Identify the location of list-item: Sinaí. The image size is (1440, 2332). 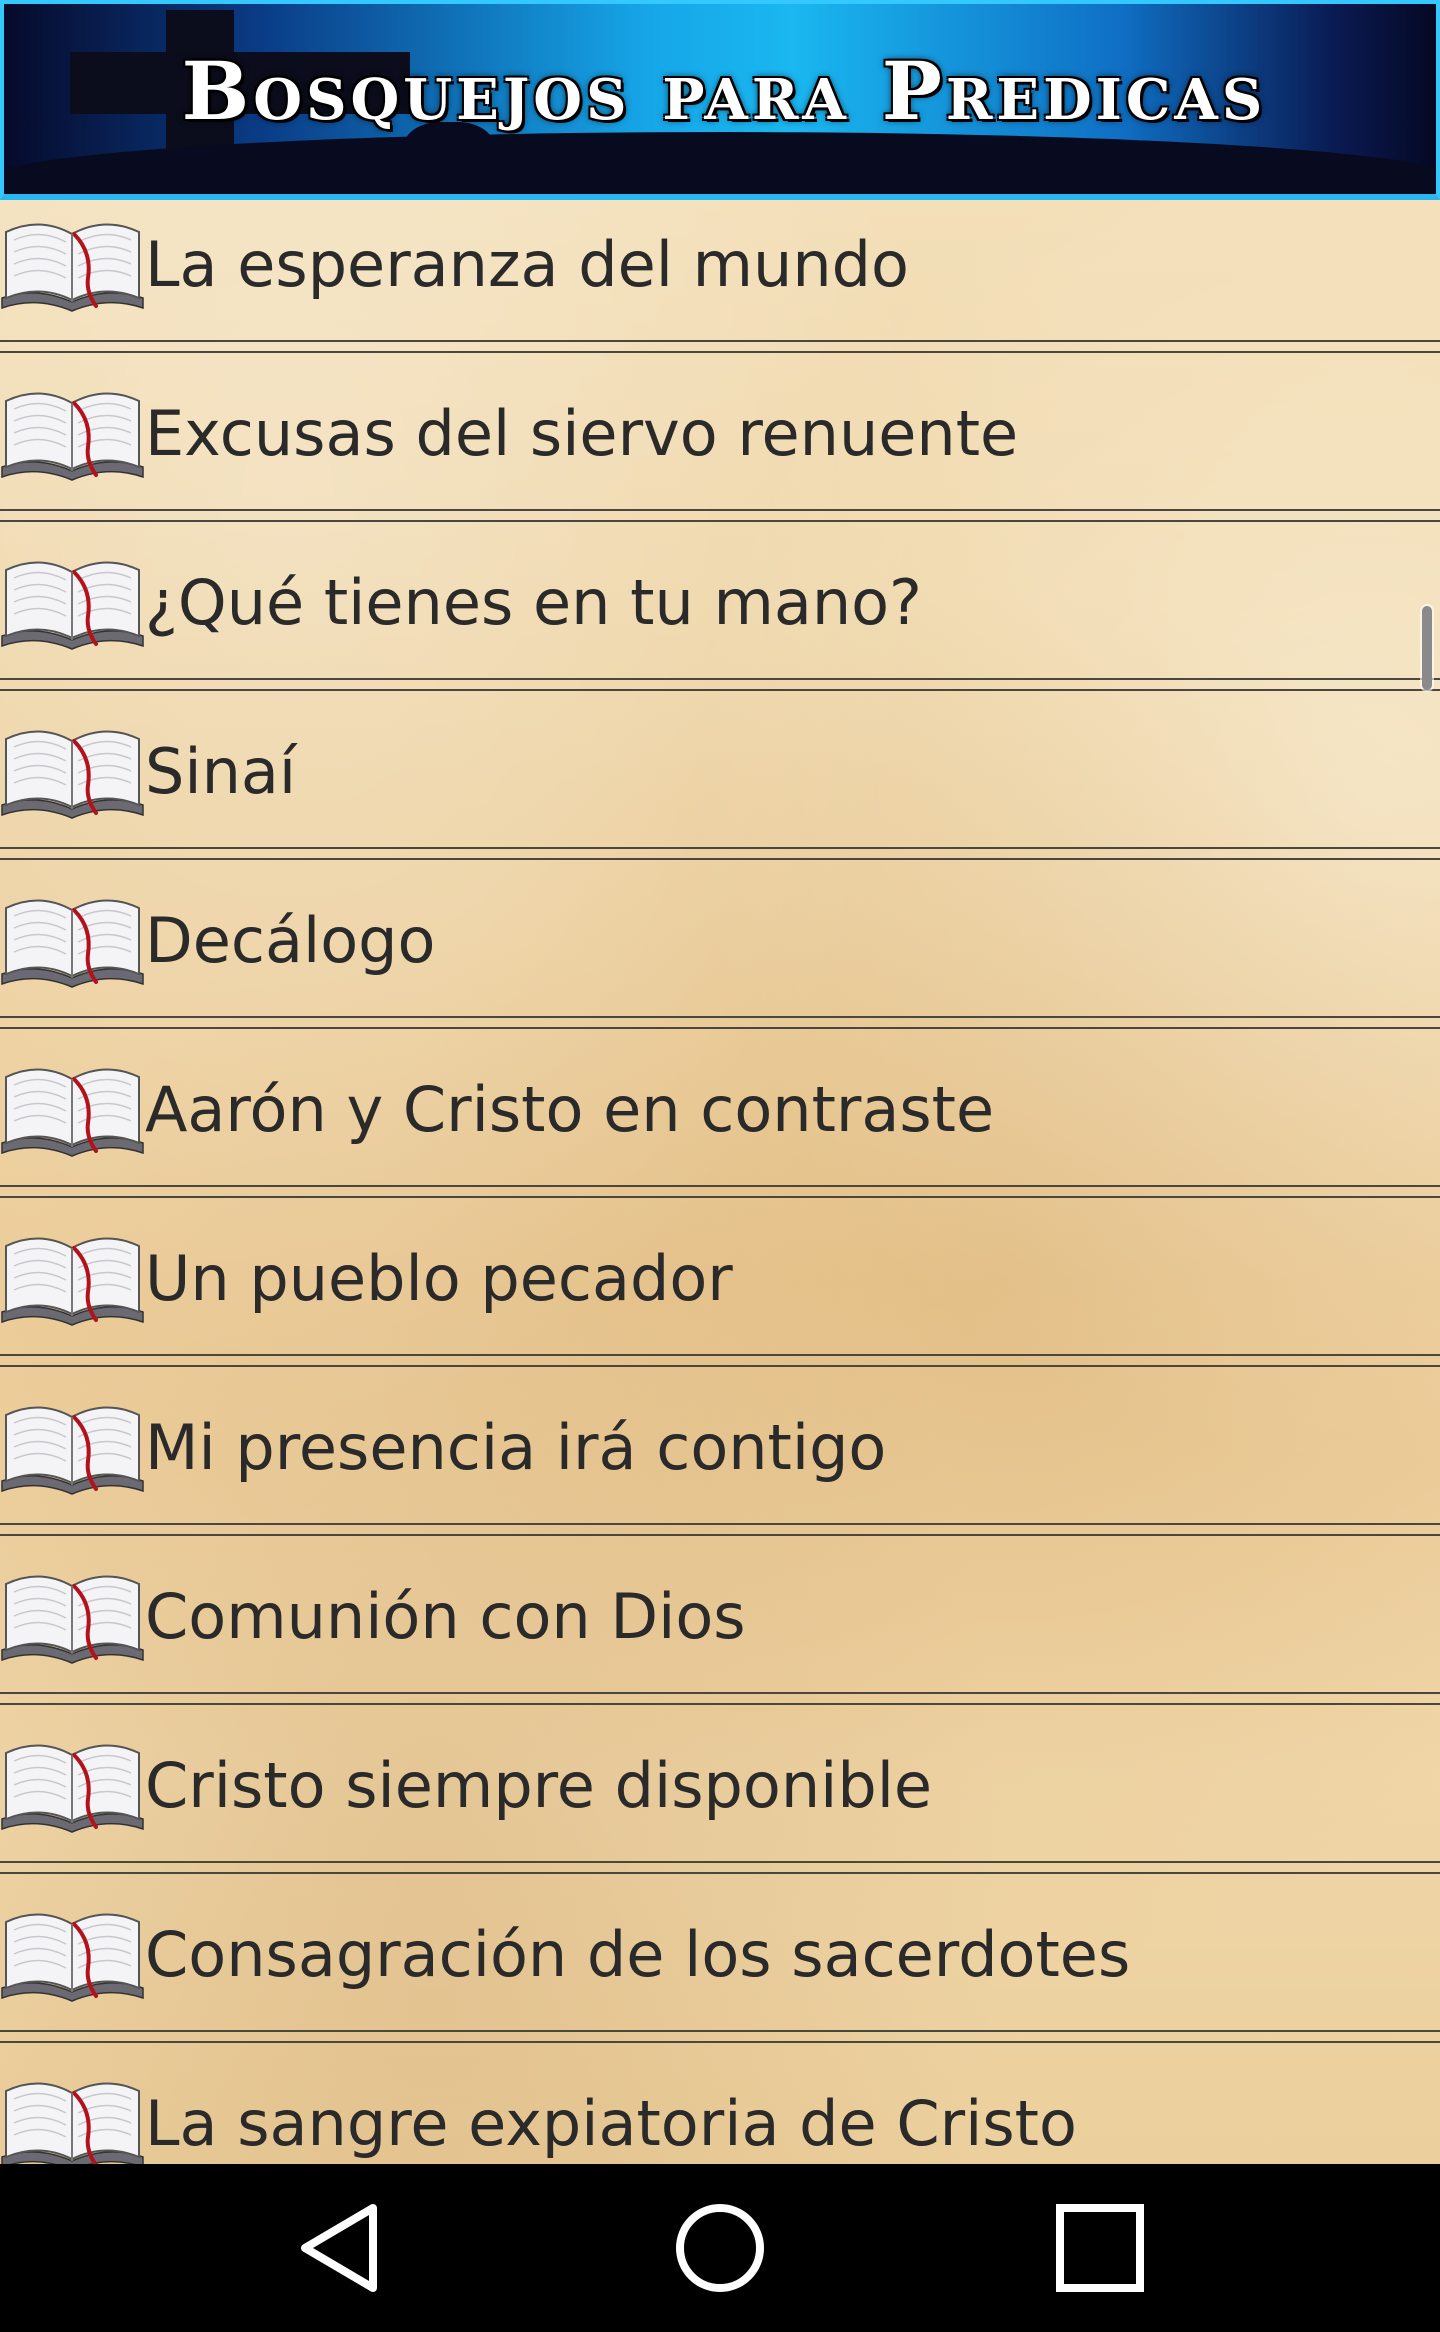
(720, 791).